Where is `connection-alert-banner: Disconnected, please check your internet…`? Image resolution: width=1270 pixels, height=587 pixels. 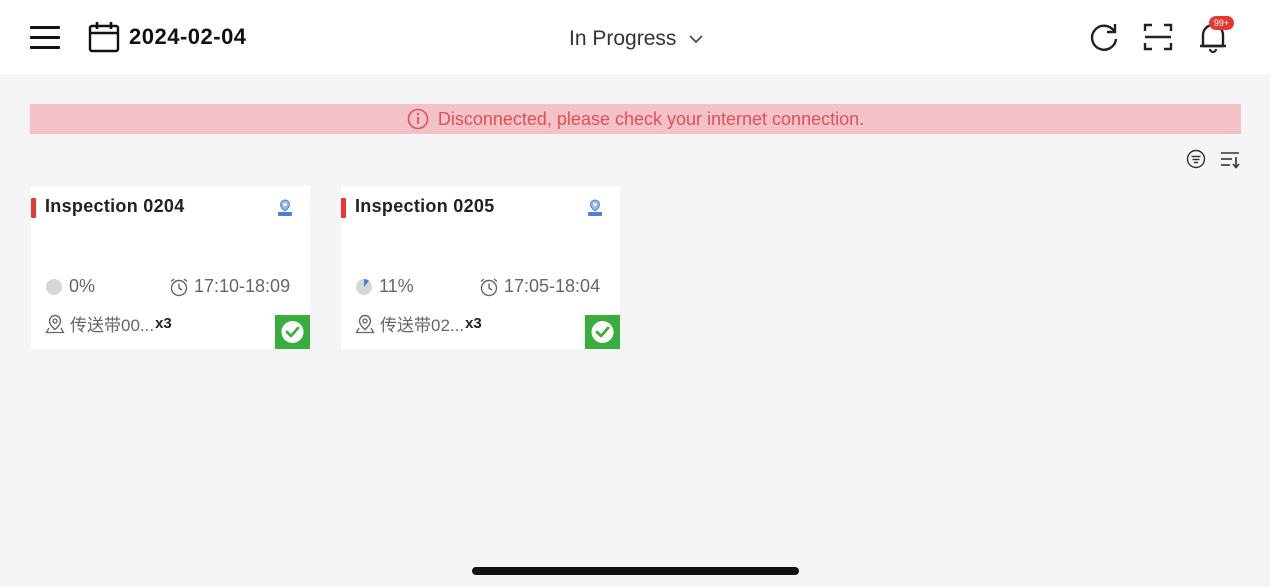 connection-alert-banner: Disconnected, please check your internet… is located at coordinates (635, 119).